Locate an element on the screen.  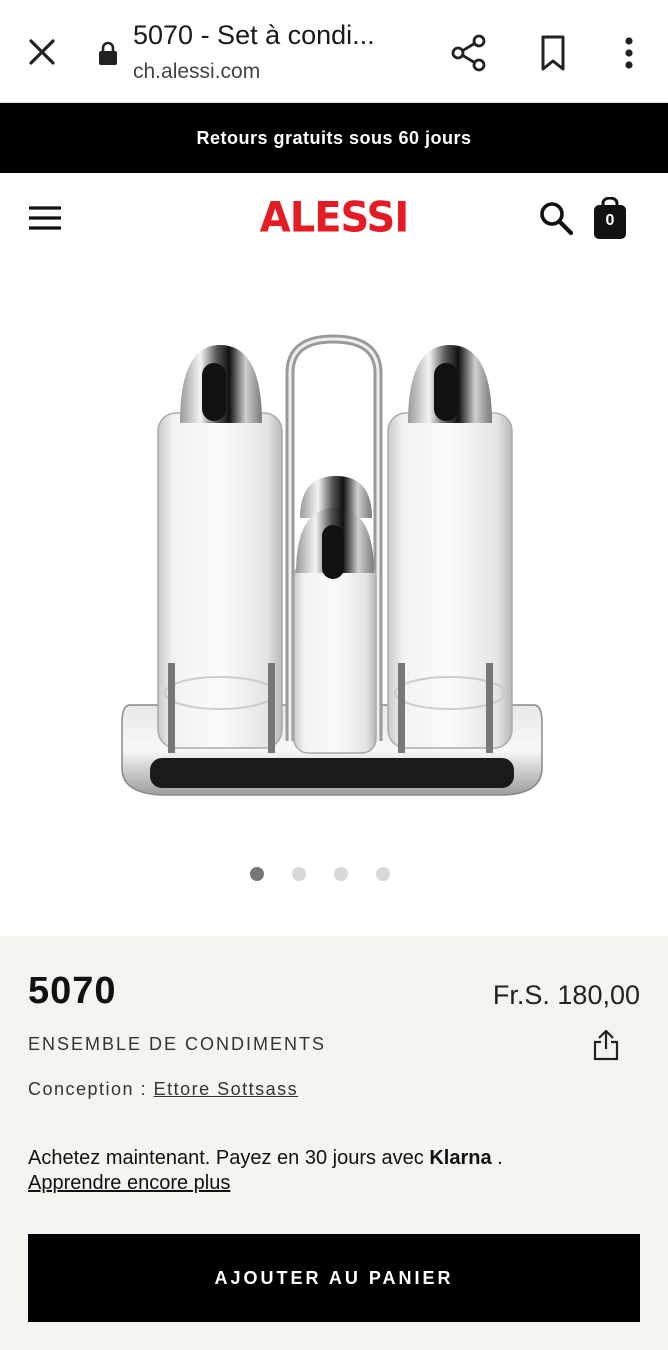
lock-icon is located at coordinates (108, 53).